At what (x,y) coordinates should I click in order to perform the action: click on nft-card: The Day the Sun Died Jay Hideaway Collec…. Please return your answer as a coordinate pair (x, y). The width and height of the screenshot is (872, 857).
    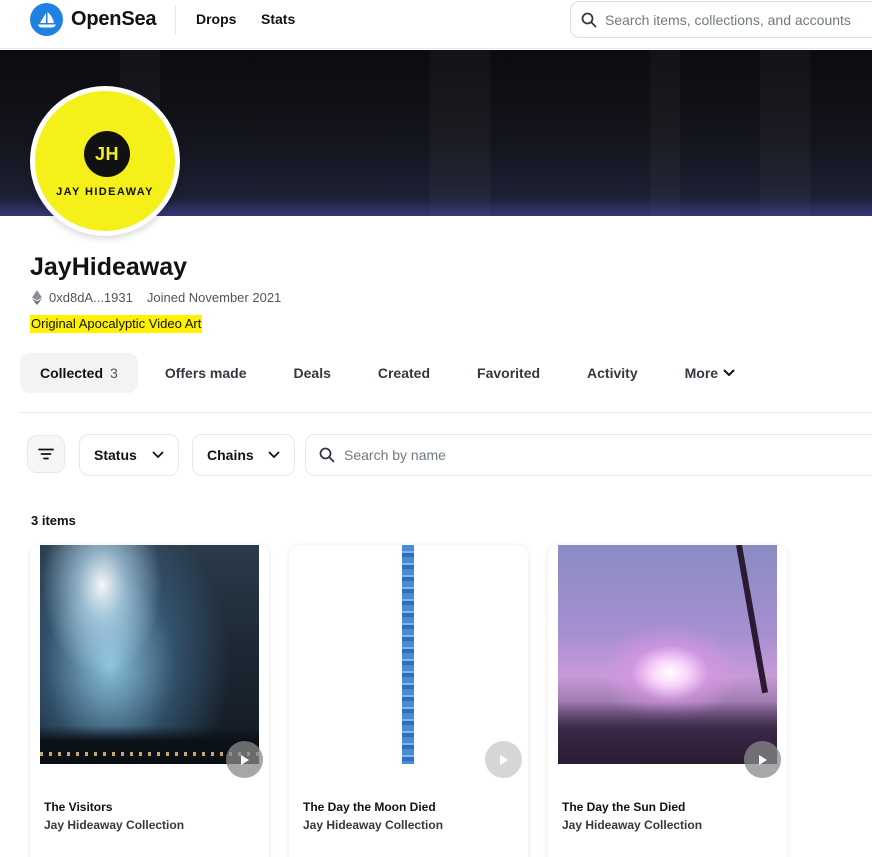
    Looking at the image, I should click on (667, 701).